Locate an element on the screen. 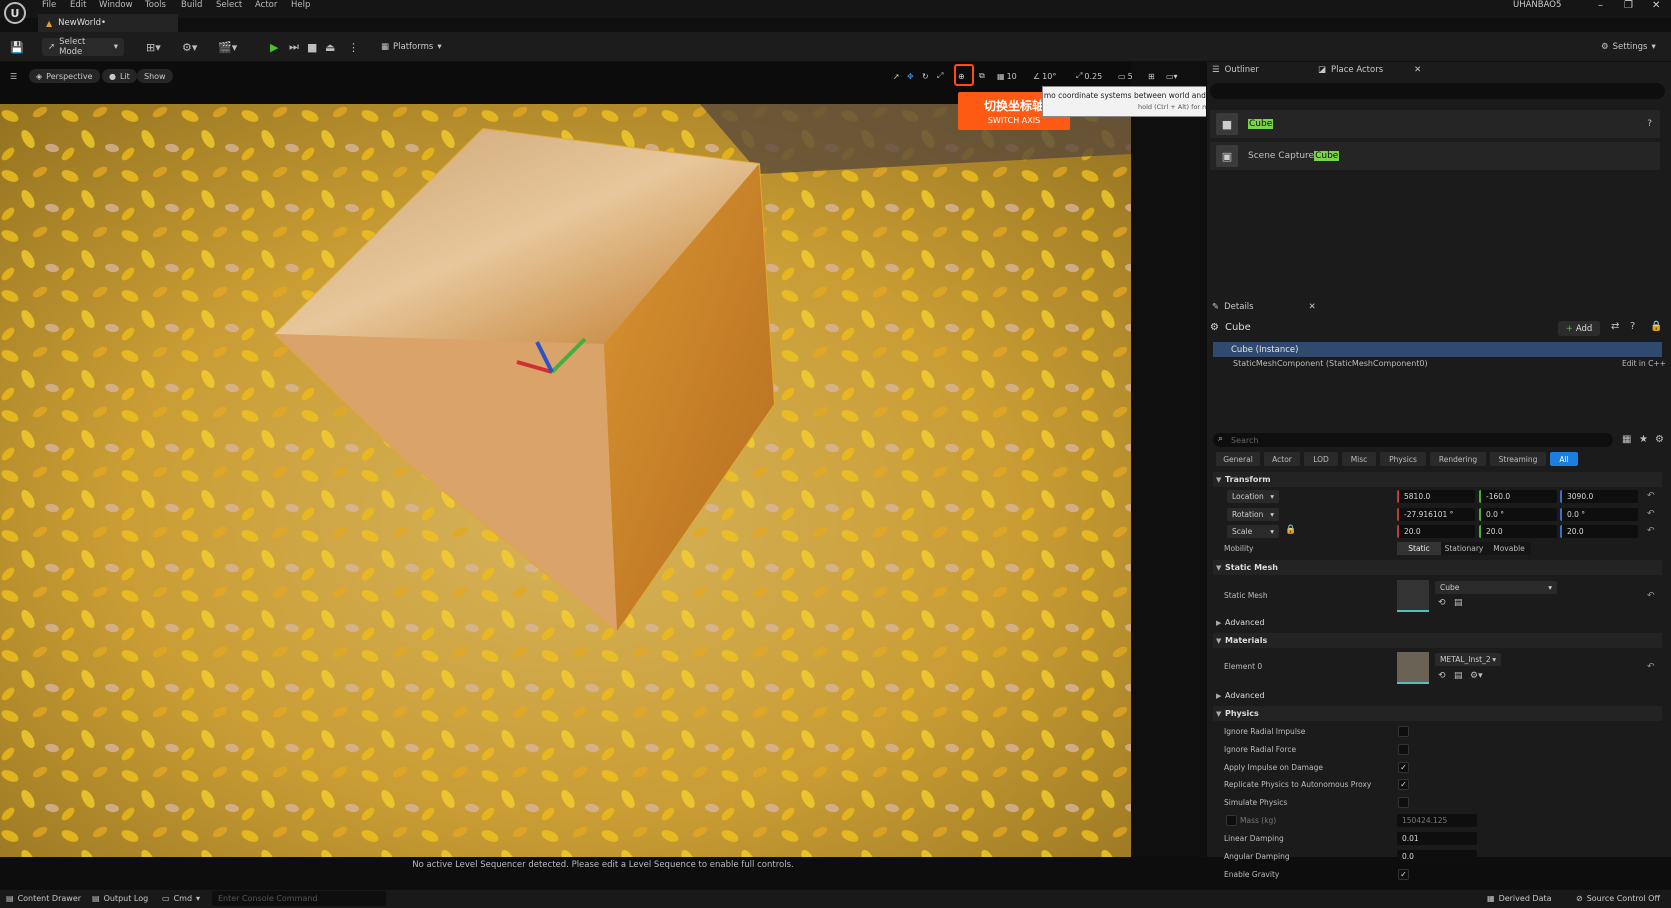  stop-icon: ■ is located at coordinates (312, 47).